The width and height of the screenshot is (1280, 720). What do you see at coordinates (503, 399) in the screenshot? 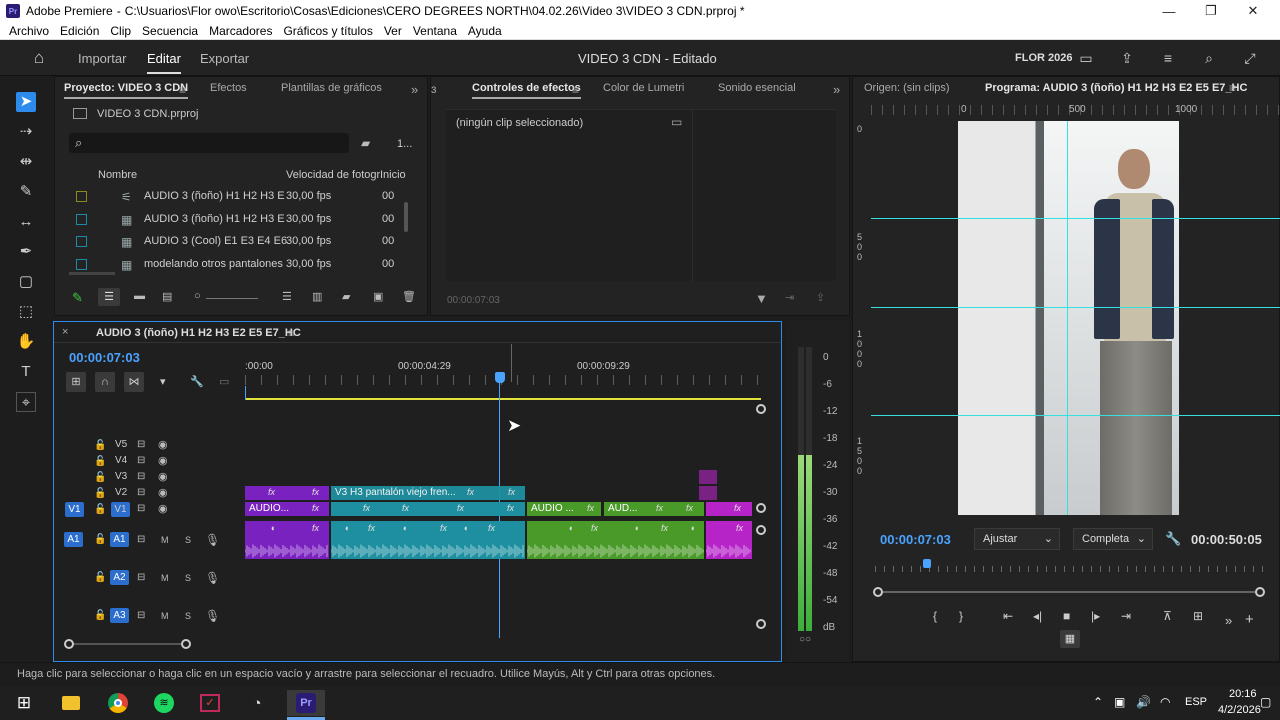
I see `work-area-bar` at bounding box center [503, 399].